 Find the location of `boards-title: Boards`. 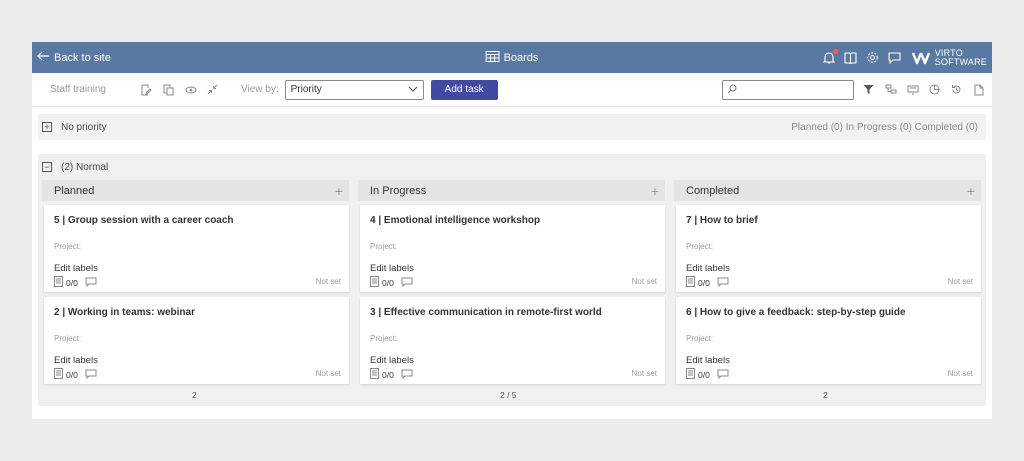

boards-title: Boards is located at coordinates (512, 57).